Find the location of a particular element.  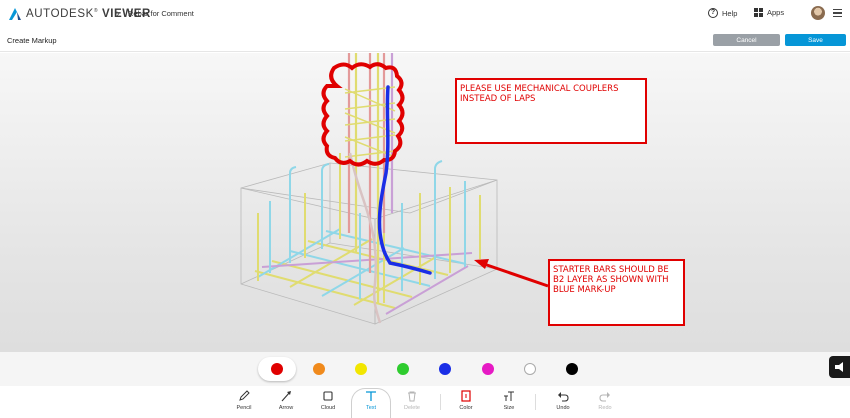

undo-button: Undo is located at coordinates (563, 403).